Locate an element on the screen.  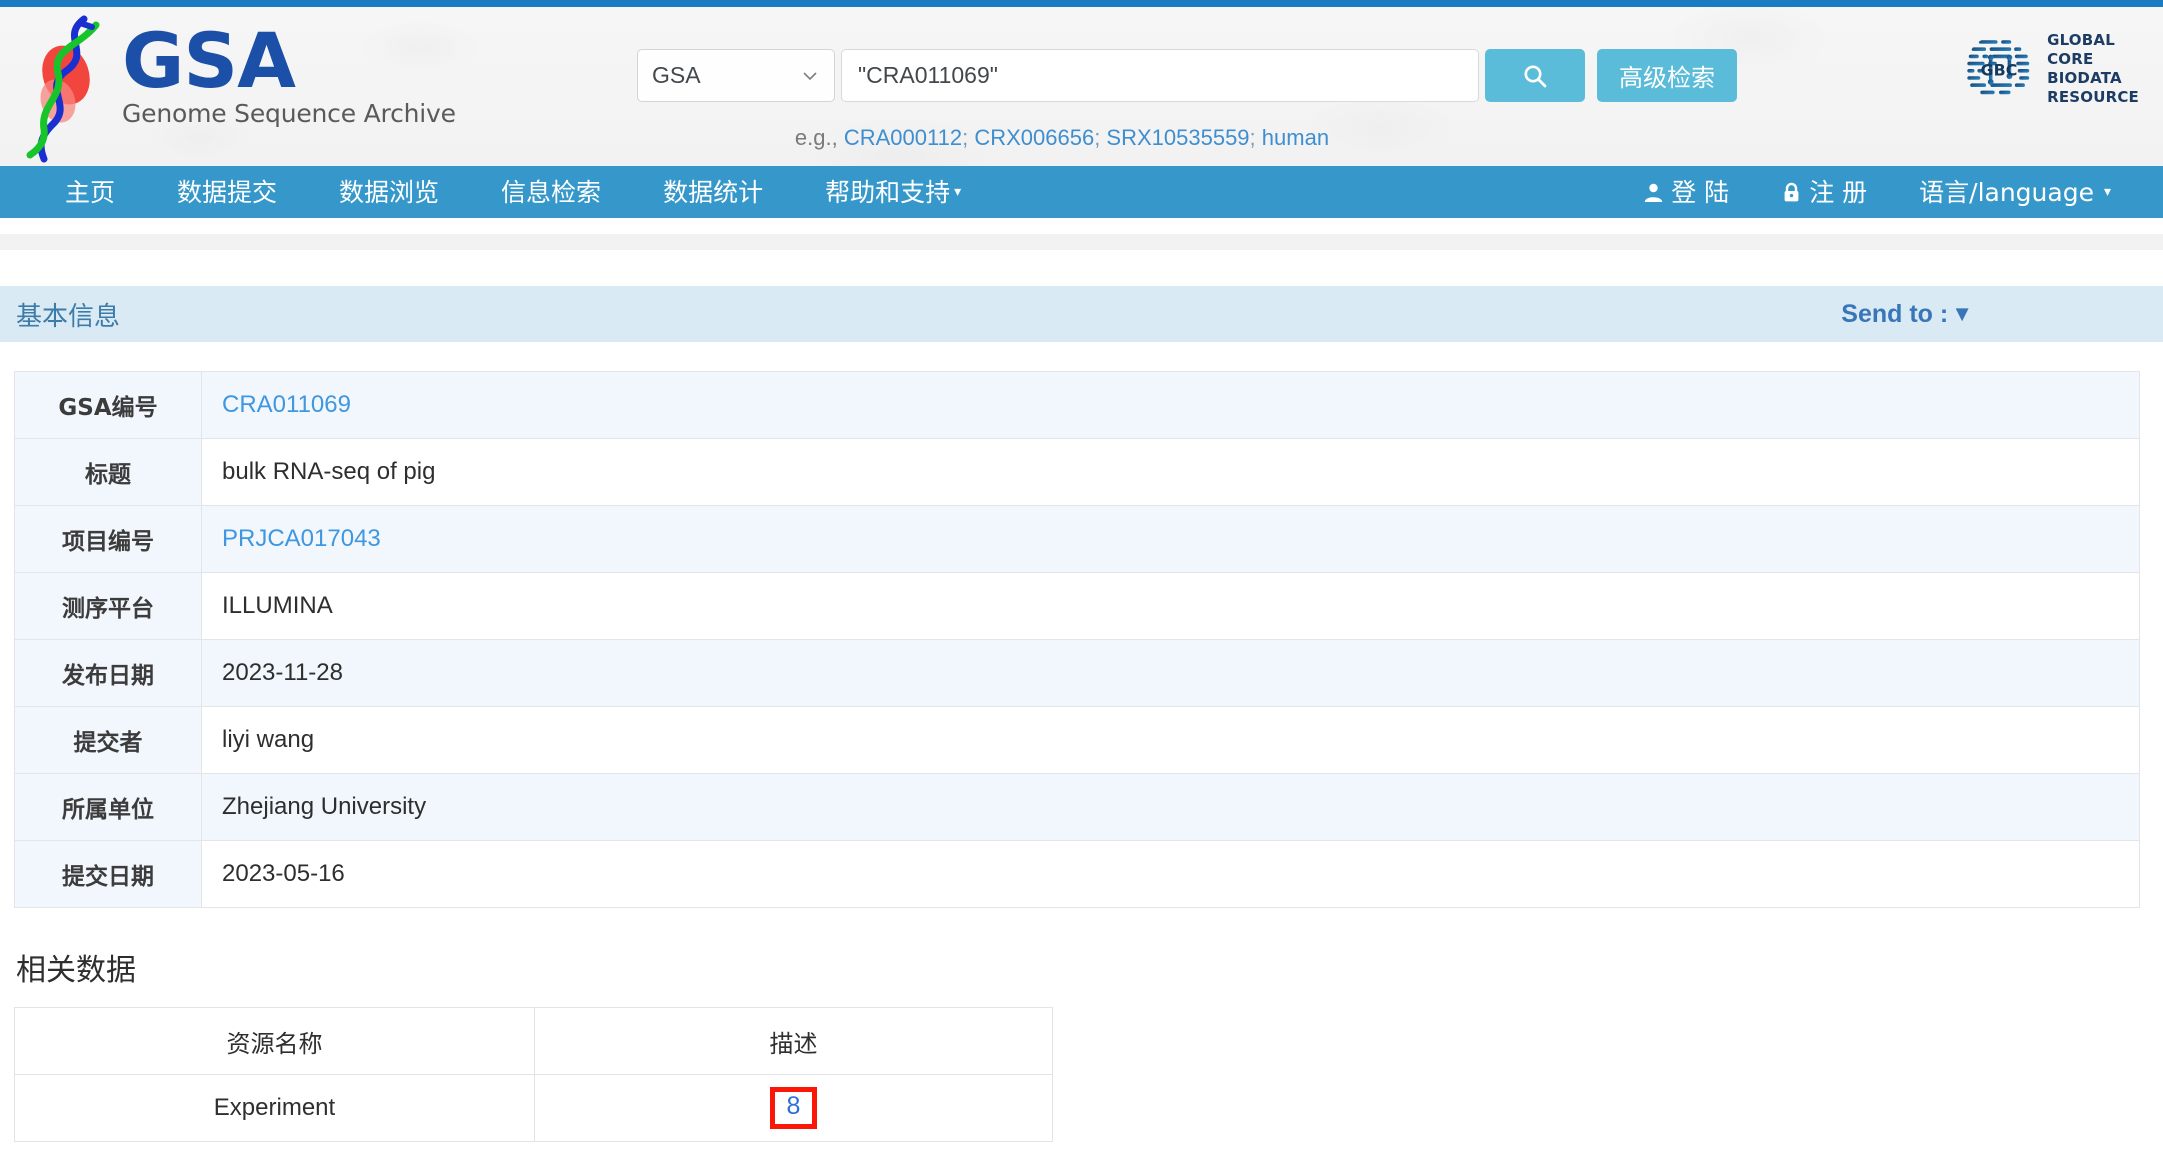
top-accent-bar is located at coordinates (1081, 3).